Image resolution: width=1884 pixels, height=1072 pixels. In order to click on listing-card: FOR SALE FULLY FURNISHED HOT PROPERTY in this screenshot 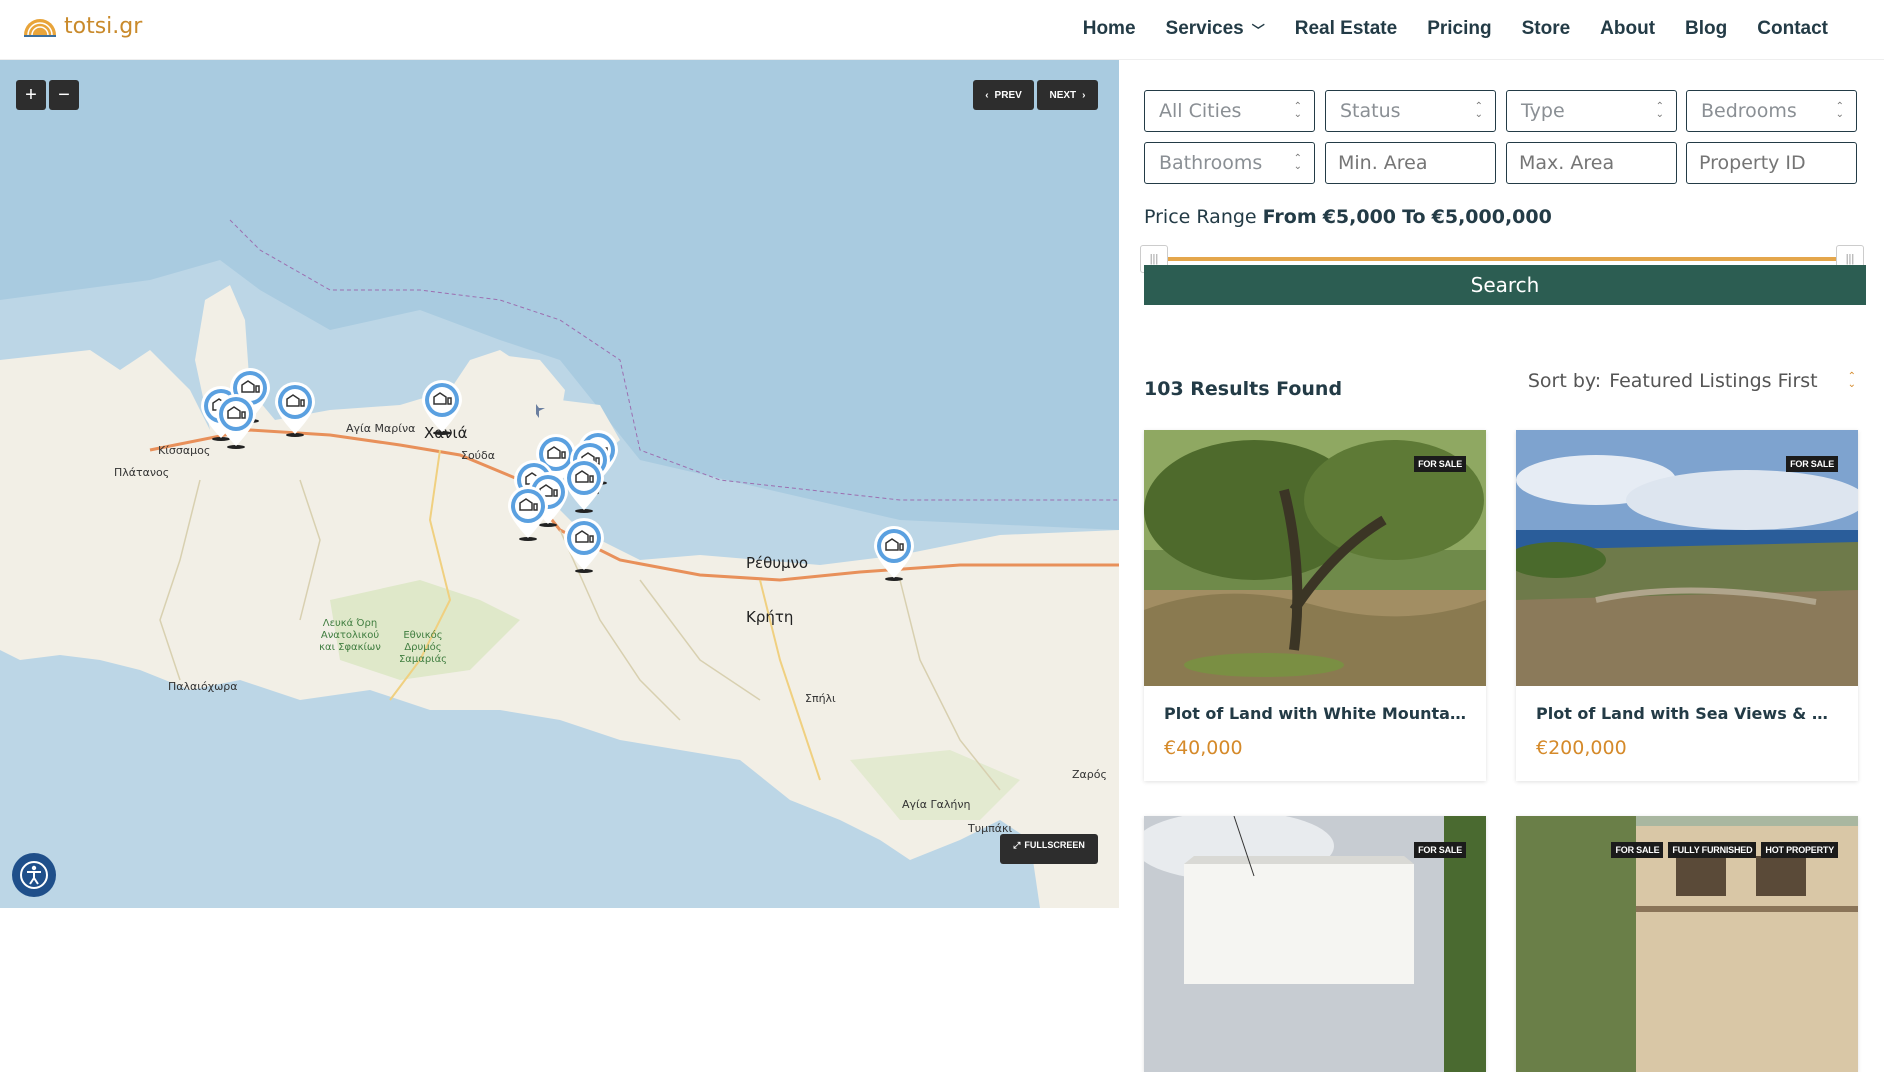, I will do `click(1687, 944)`.